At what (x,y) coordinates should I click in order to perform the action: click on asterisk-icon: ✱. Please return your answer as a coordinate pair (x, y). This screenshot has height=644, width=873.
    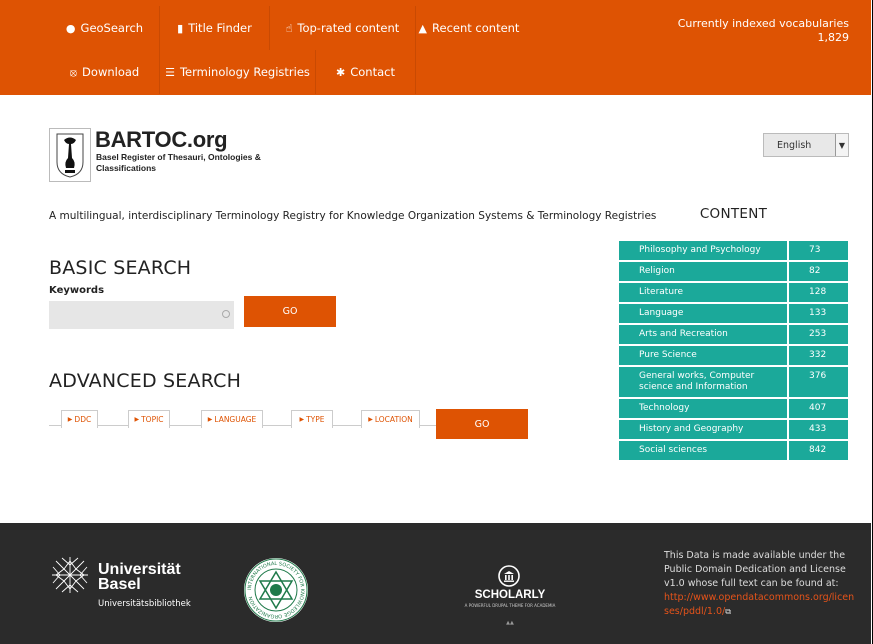
    Looking at the image, I should click on (341, 72).